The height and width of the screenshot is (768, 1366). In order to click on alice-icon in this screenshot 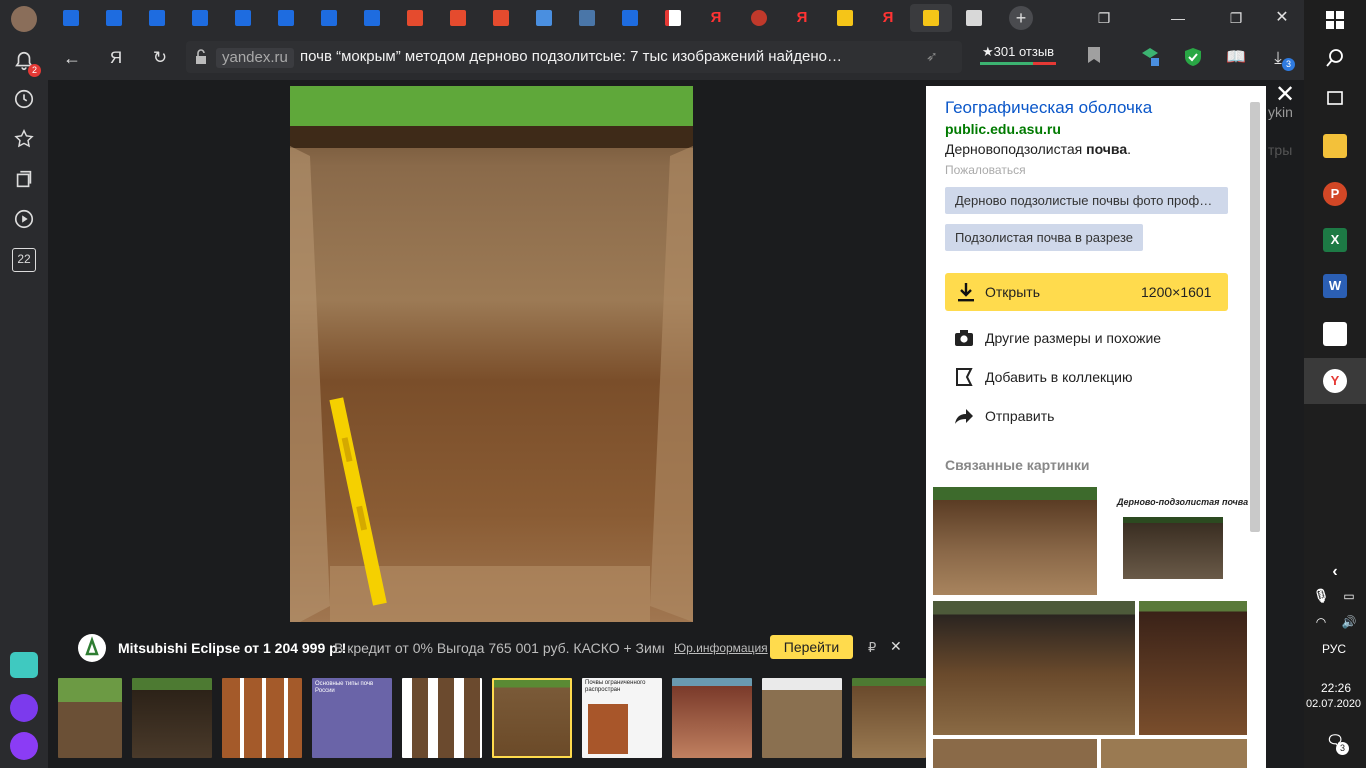, I will do `click(24, 746)`.